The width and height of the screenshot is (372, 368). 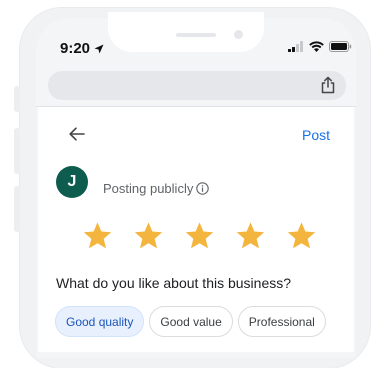 What do you see at coordinates (196, 35) in the screenshot?
I see `notch-speaker` at bounding box center [196, 35].